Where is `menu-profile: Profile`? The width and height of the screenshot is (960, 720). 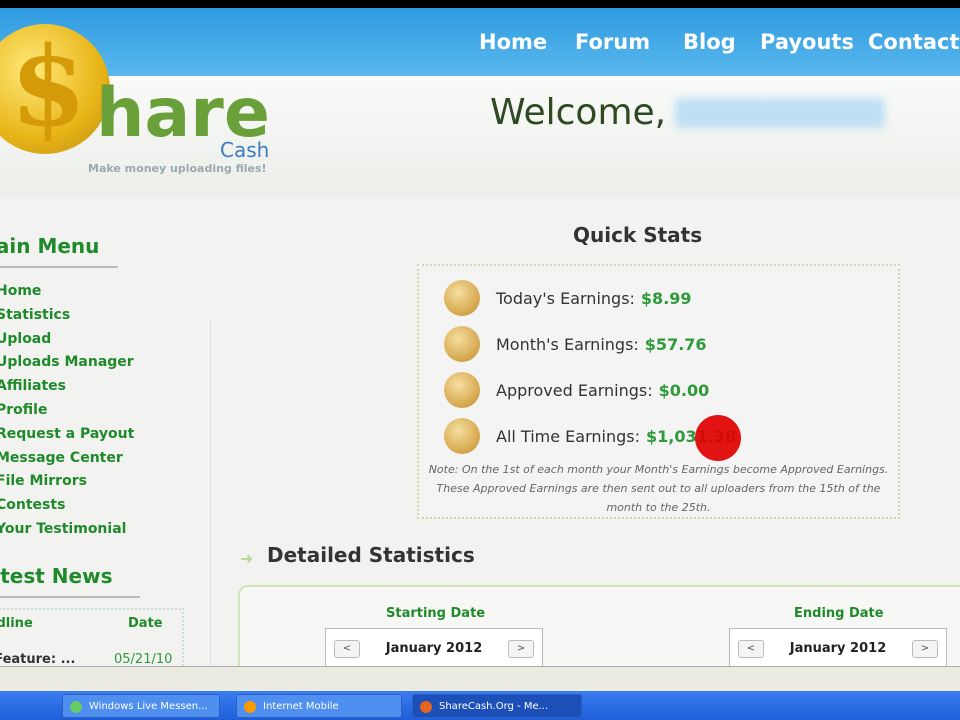 menu-profile: Profile is located at coordinates (67, 414).